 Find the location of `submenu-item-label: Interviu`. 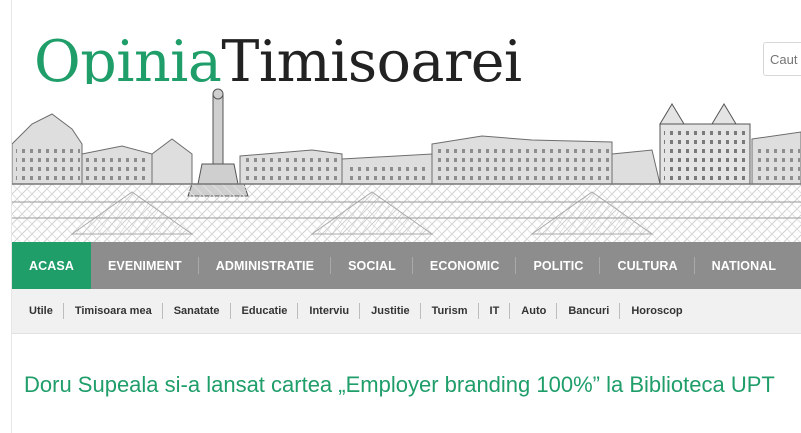

submenu-item-label: Interviu is located at coordinates (329, 311).